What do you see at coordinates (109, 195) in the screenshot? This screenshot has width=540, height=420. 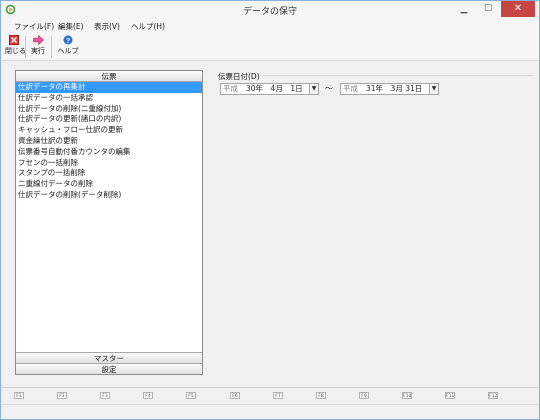 I see `list-item: 仕訳データの削除(データ削除)` at bounding box center [109, 195].